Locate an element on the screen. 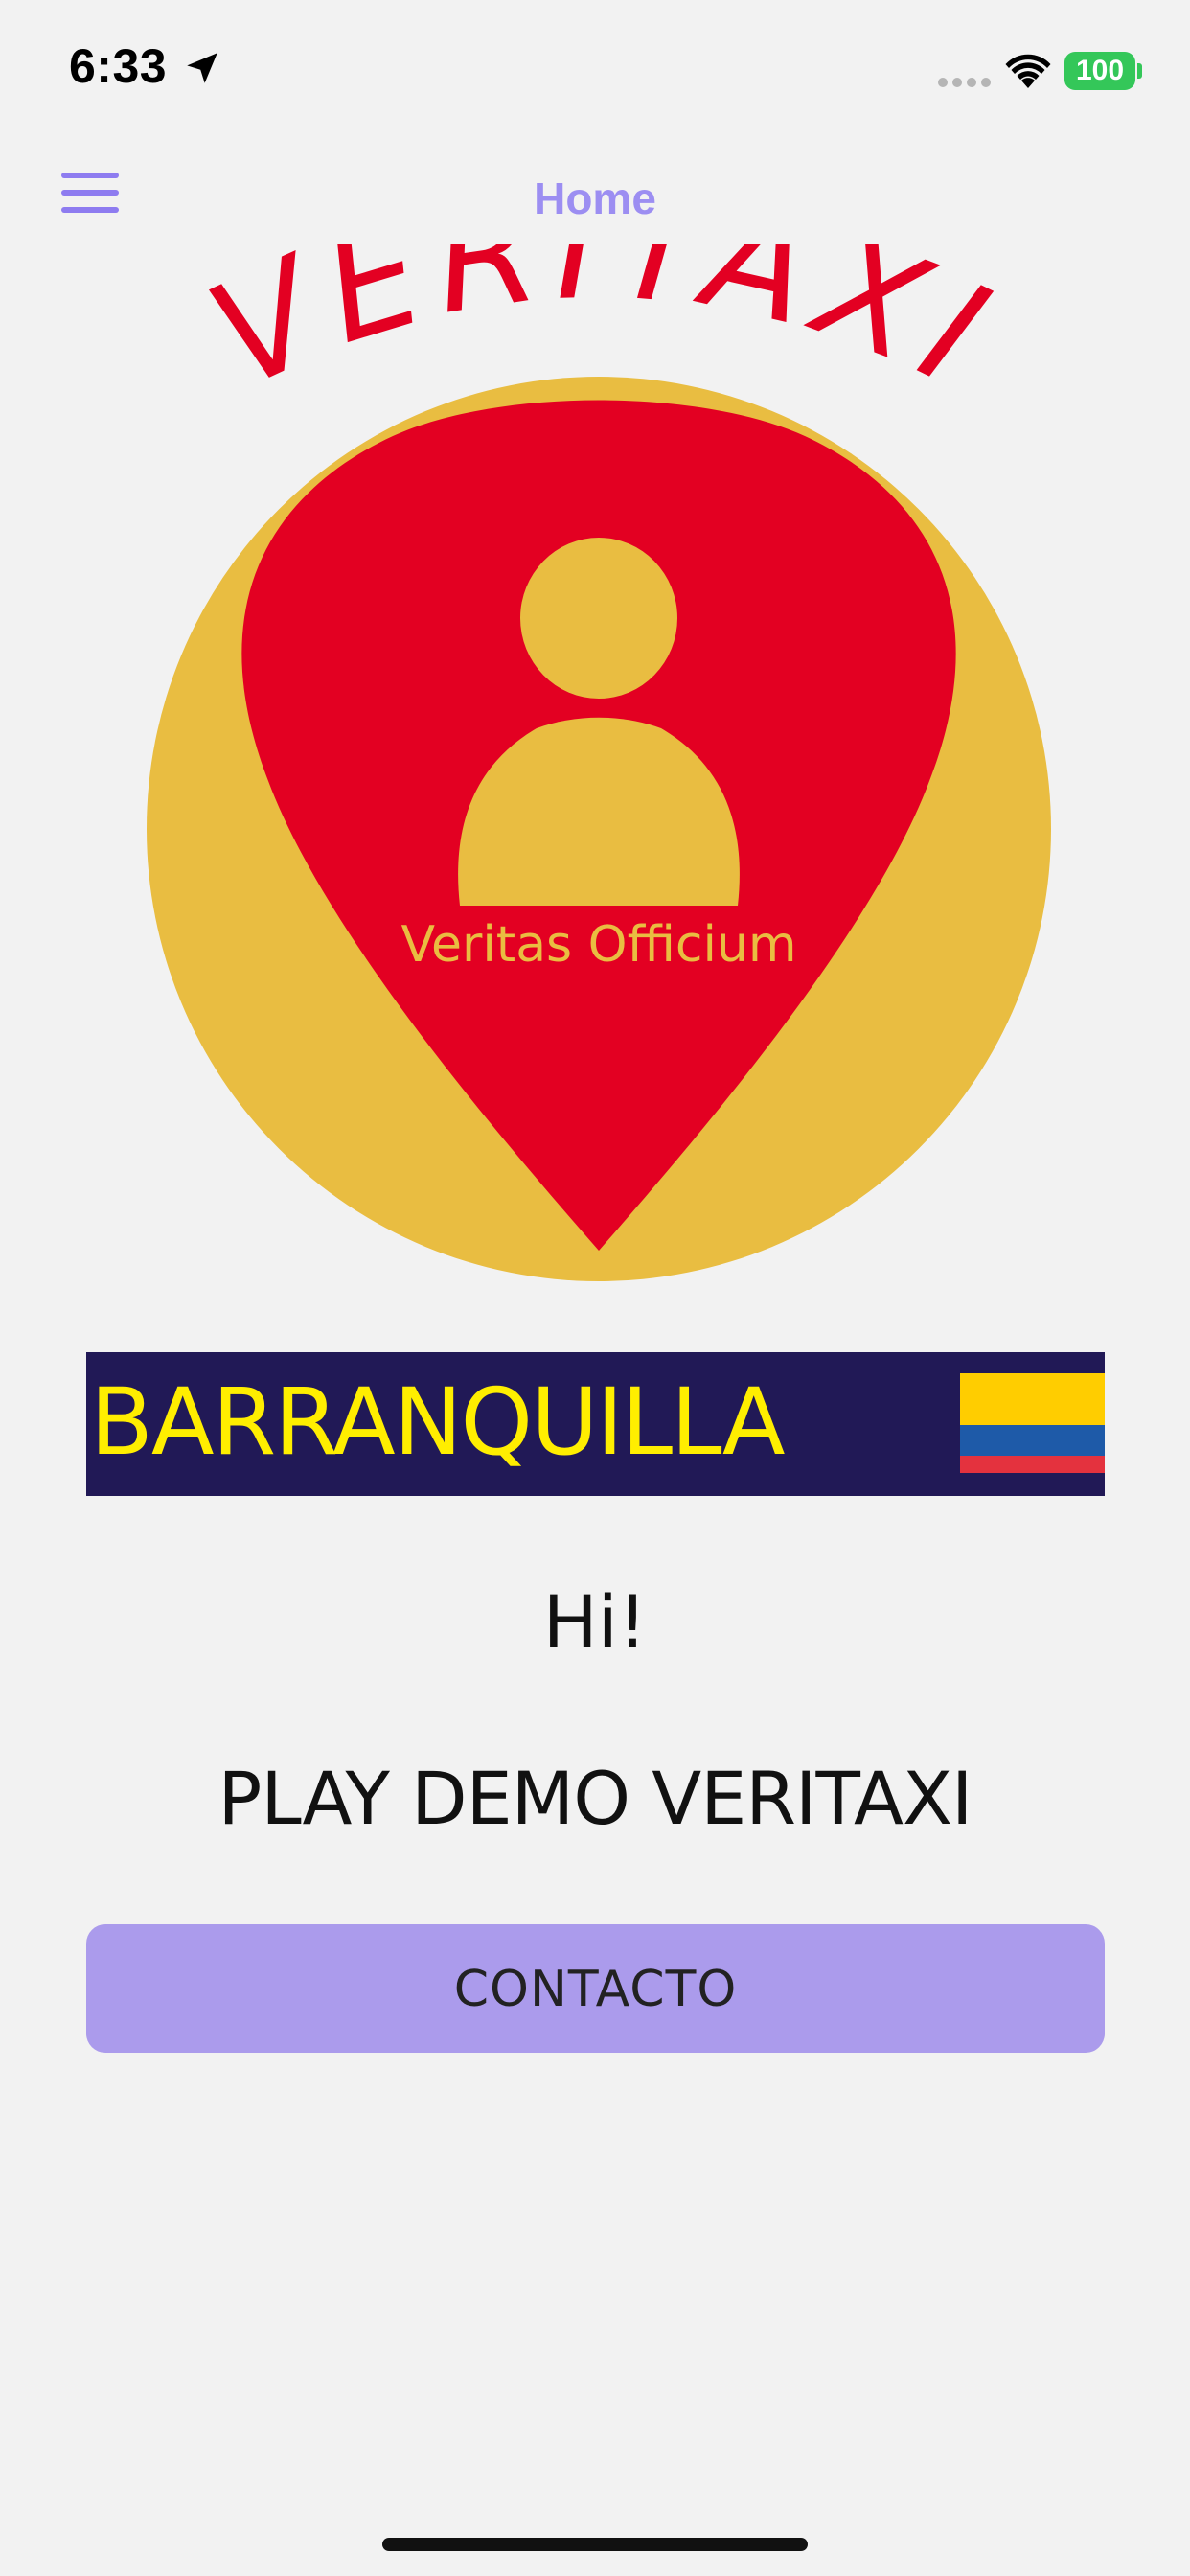 The height and width of the screenshot is (2576, 1190). person-head is located at coordinates (599, 619).